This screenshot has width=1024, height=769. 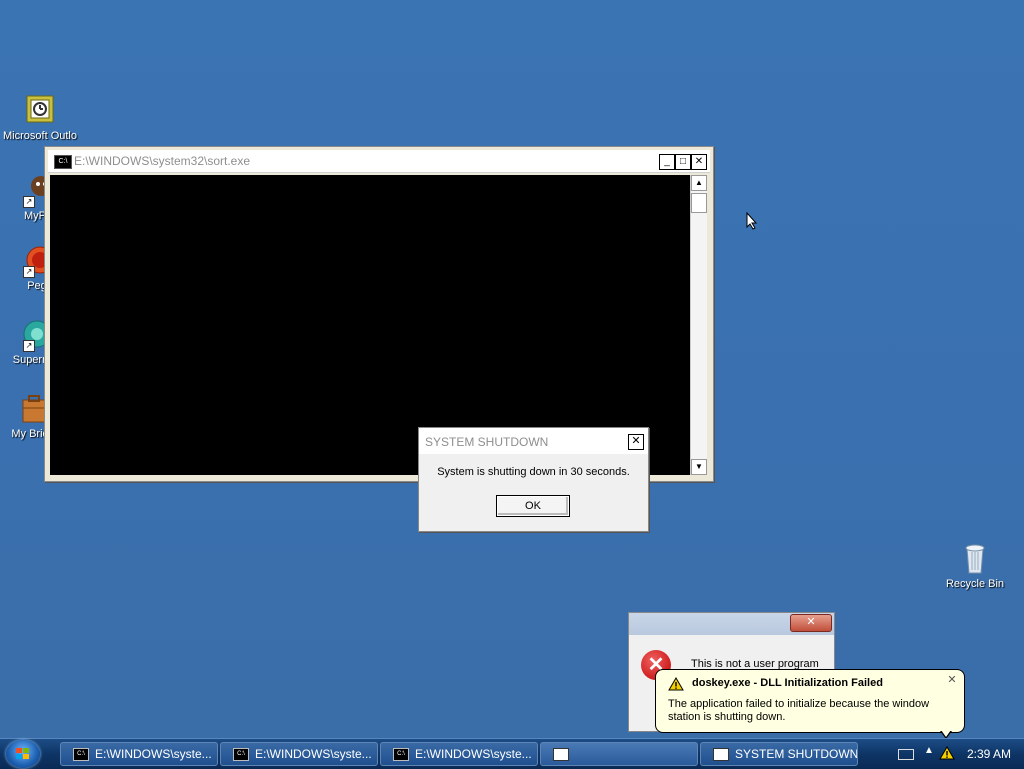 I want to click on taskbar-item-window, so click(x=619, y=754).